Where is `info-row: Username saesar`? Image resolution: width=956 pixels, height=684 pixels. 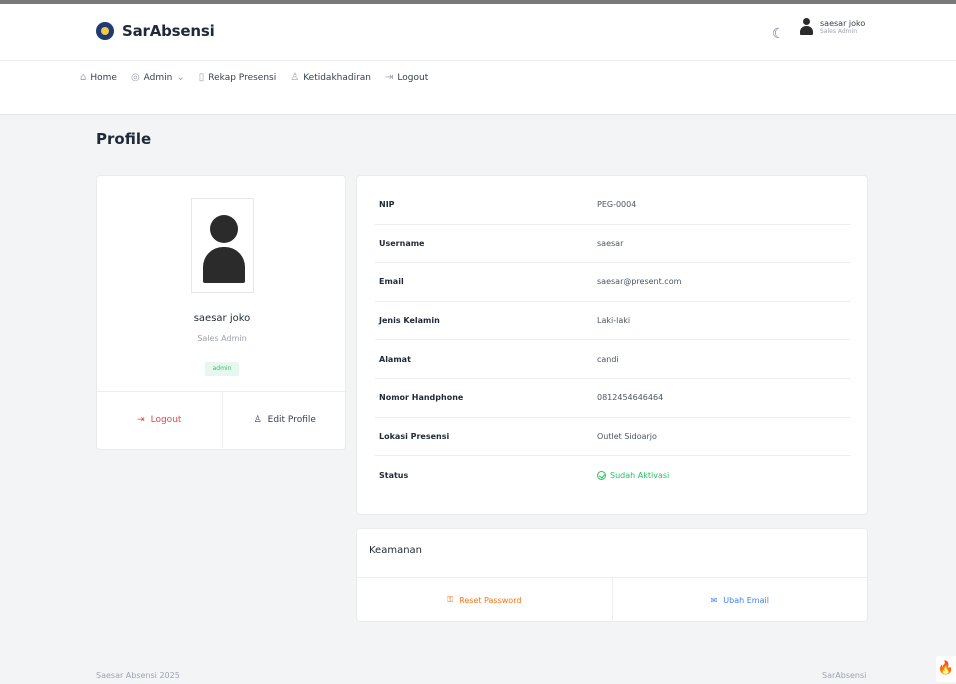
info-row: Username saesar is located at coordinates (613, 244).